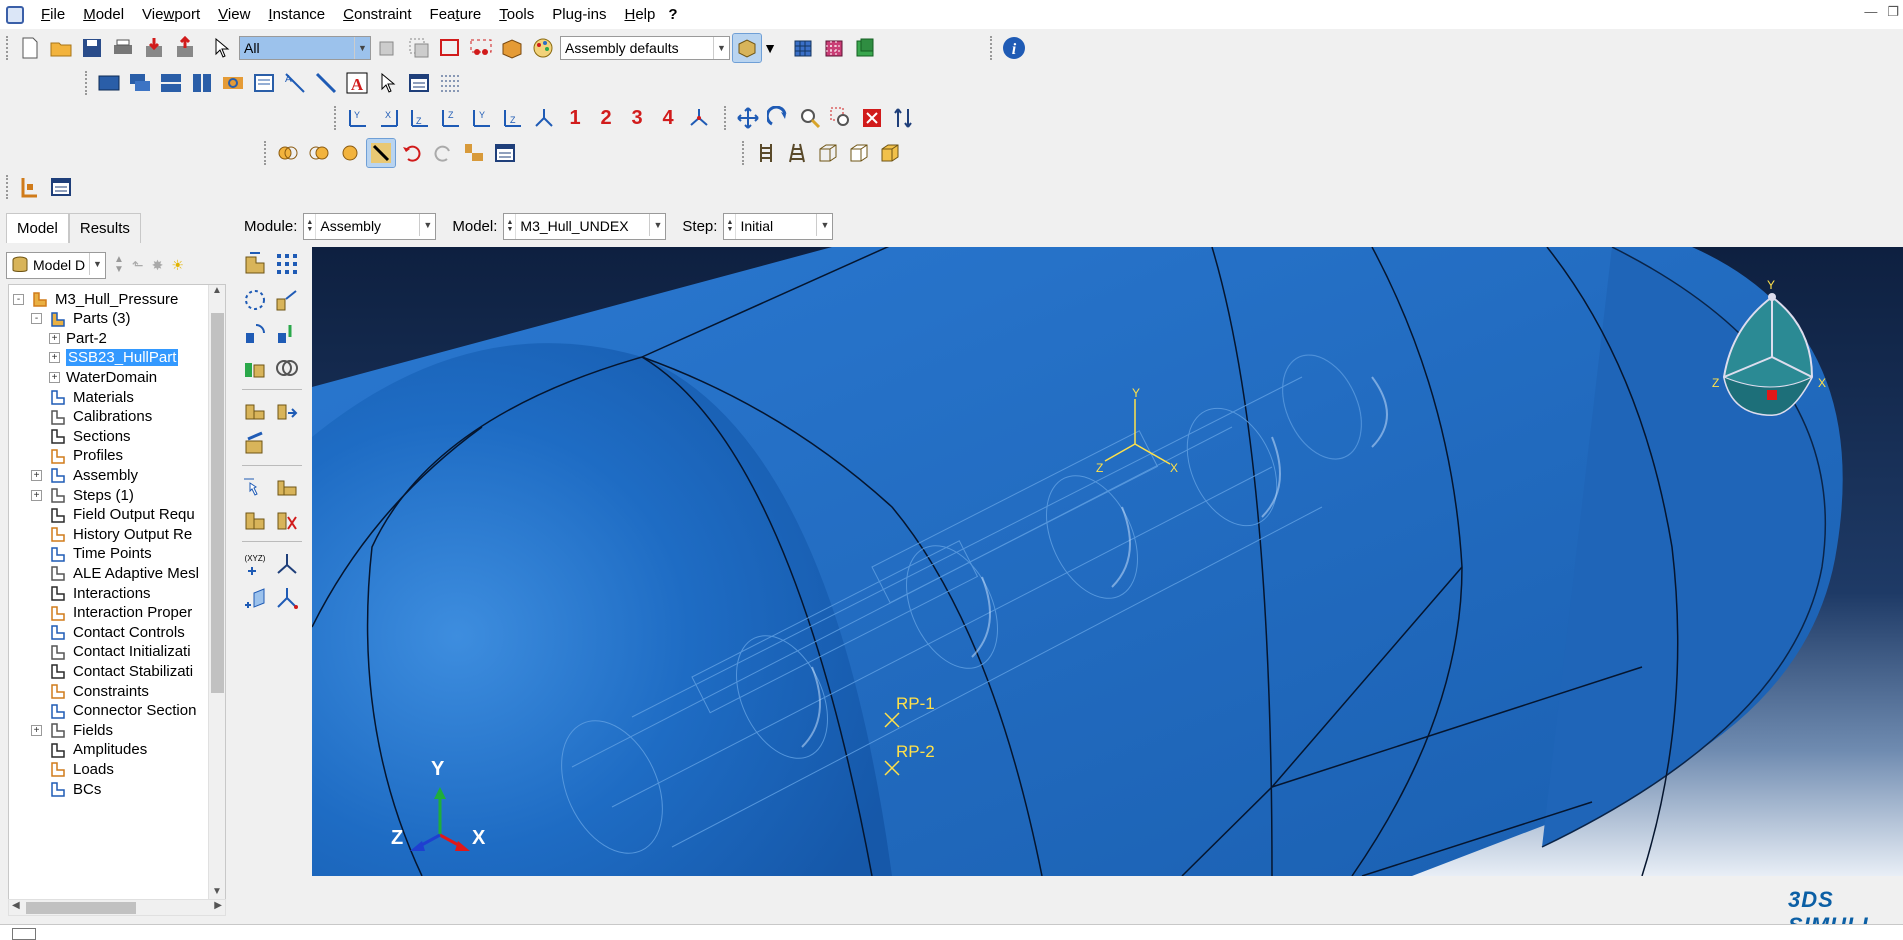  I want to click on menu-item: Help, so click(639, 14).